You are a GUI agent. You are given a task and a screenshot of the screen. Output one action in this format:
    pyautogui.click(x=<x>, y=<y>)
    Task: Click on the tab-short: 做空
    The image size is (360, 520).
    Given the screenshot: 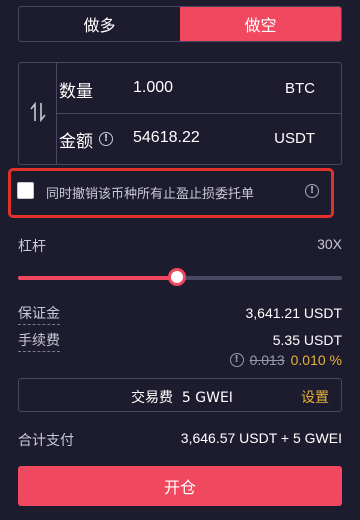 What is the action you would take?
    pyautogui.click(x=260, y=24)
    